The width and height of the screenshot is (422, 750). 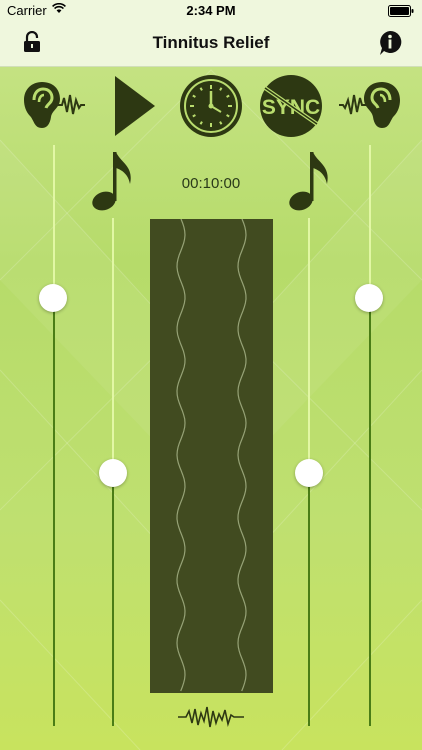 I want to click on right-tone-track-upper, so click(x=309, y=345).